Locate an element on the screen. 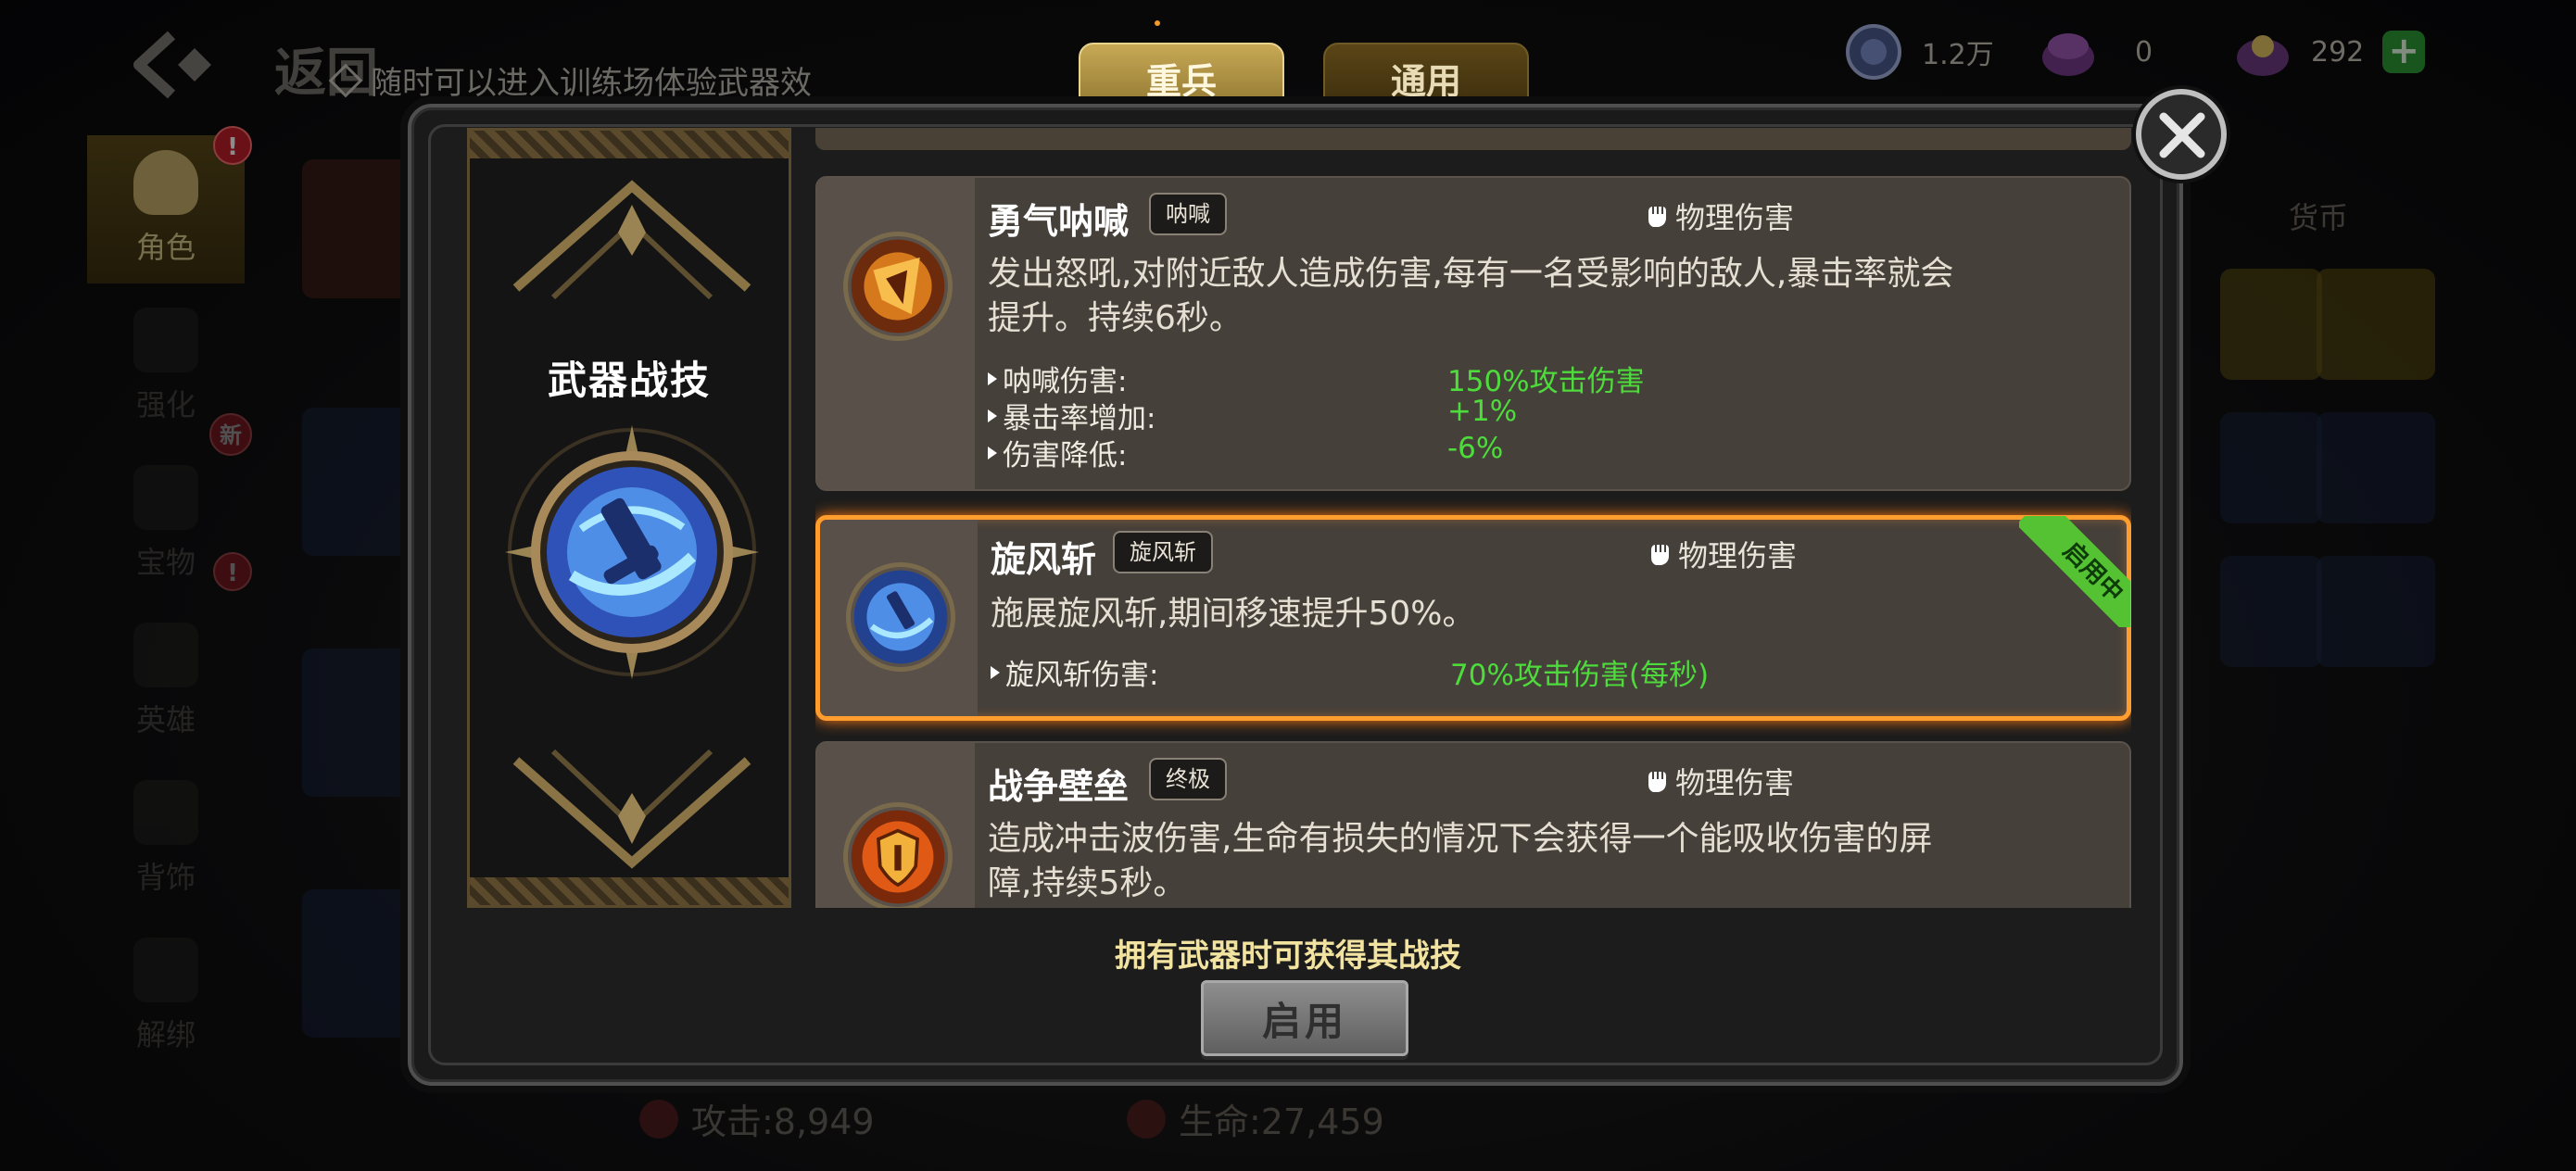  panel-title: 武器战技 is located at coordinates (629, 381).